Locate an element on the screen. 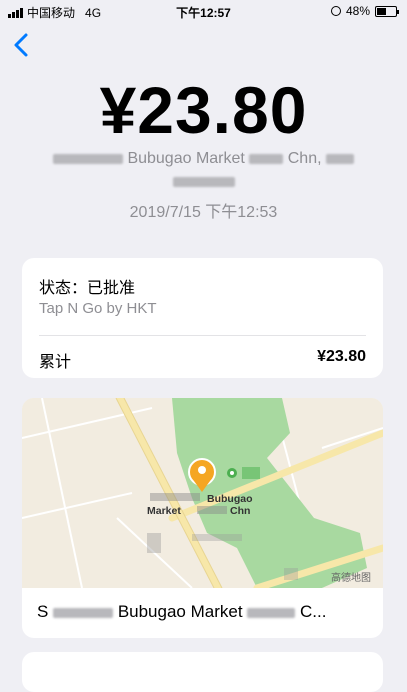 Image resolution: width=407 pixels, height=692 pixels. caption-left: S is located at coordinates (43, 611).